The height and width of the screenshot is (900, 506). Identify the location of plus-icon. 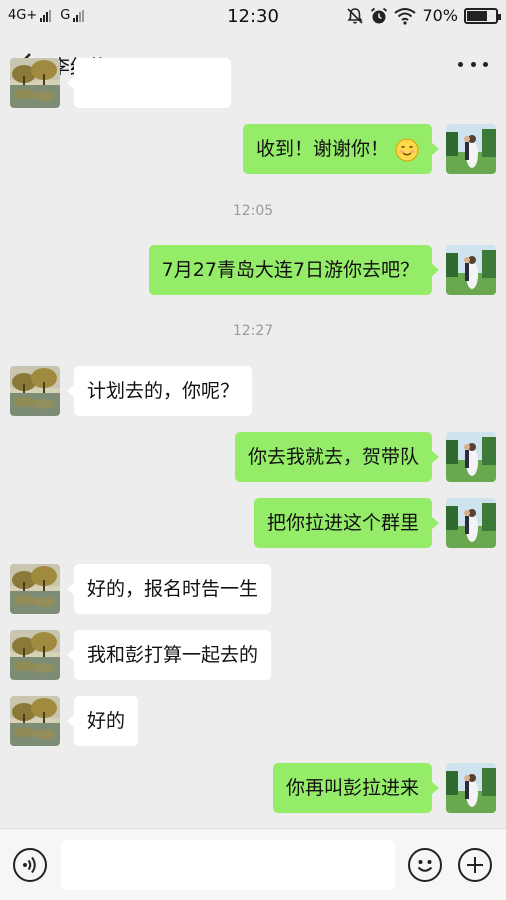
(475, 865).